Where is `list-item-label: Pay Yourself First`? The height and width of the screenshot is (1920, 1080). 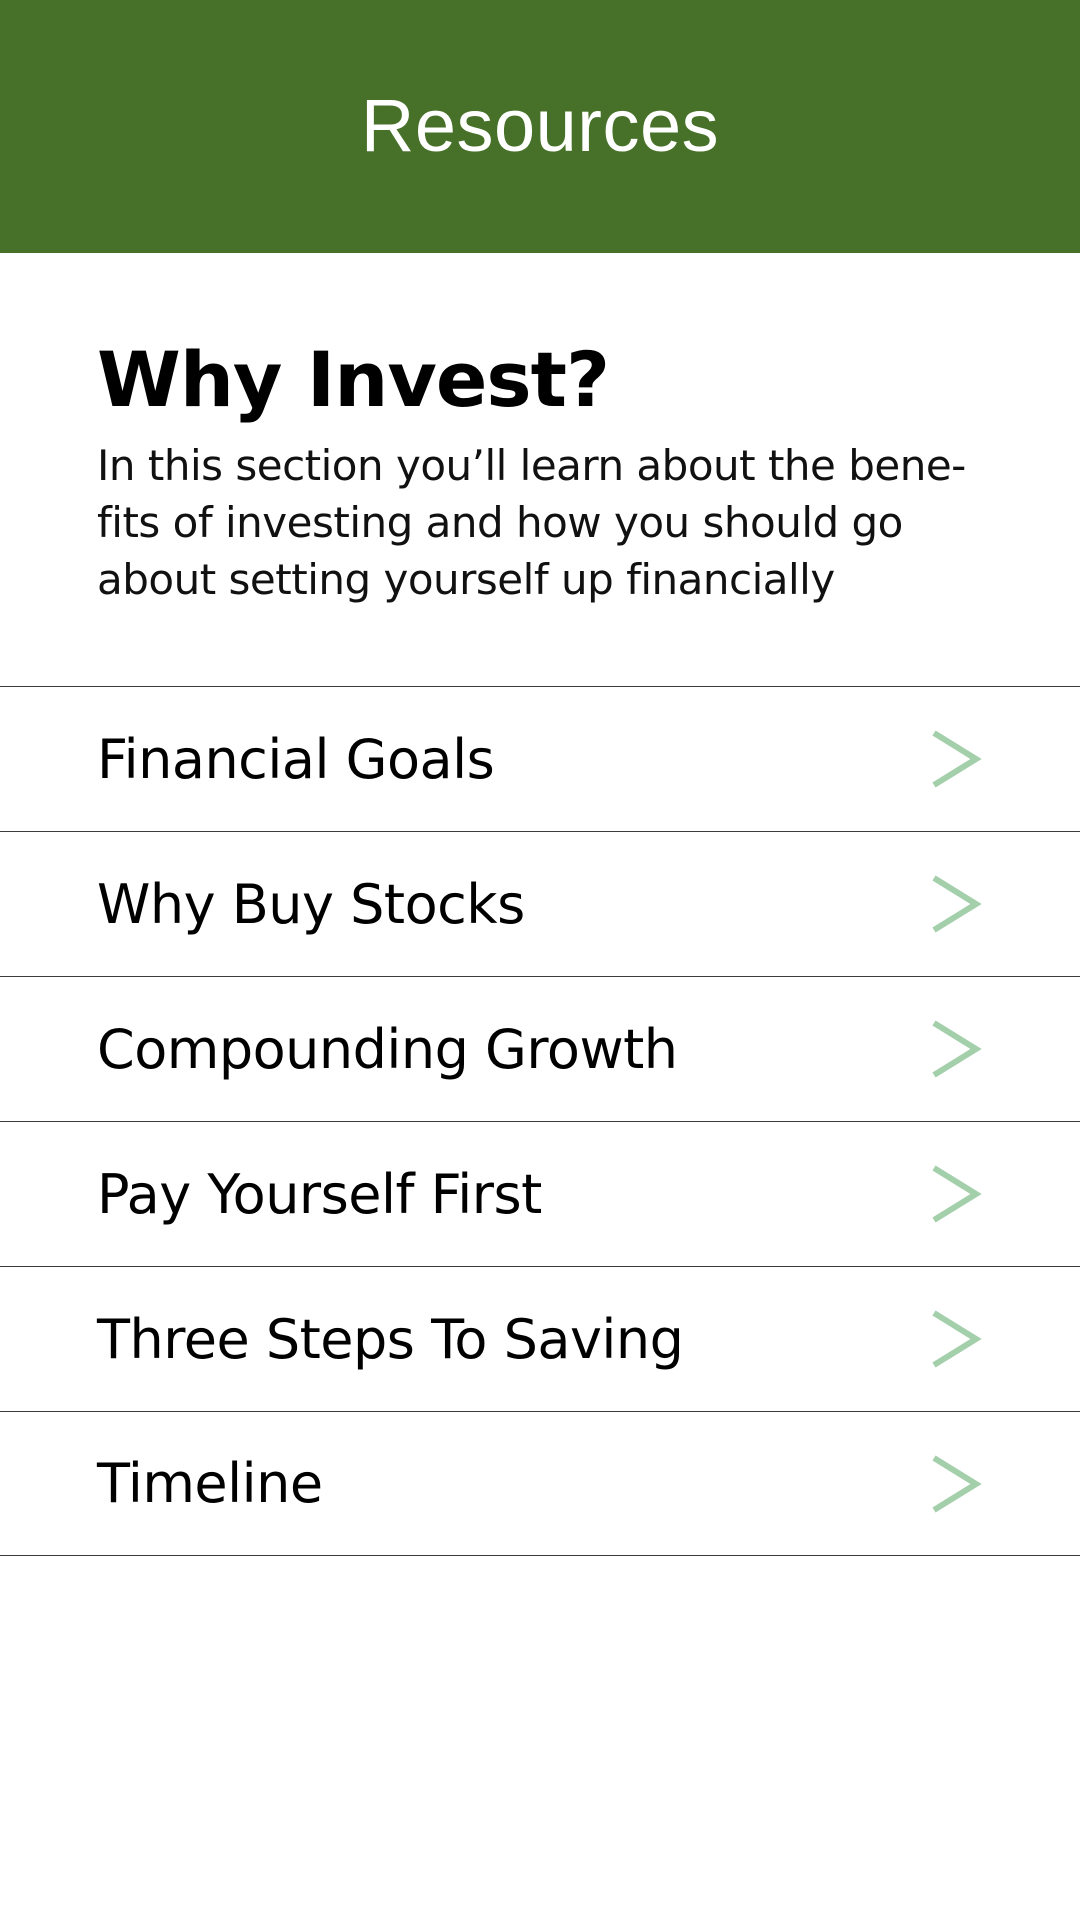
list-item-label: Pay Yourself First is located at coordinates (319, 1194).